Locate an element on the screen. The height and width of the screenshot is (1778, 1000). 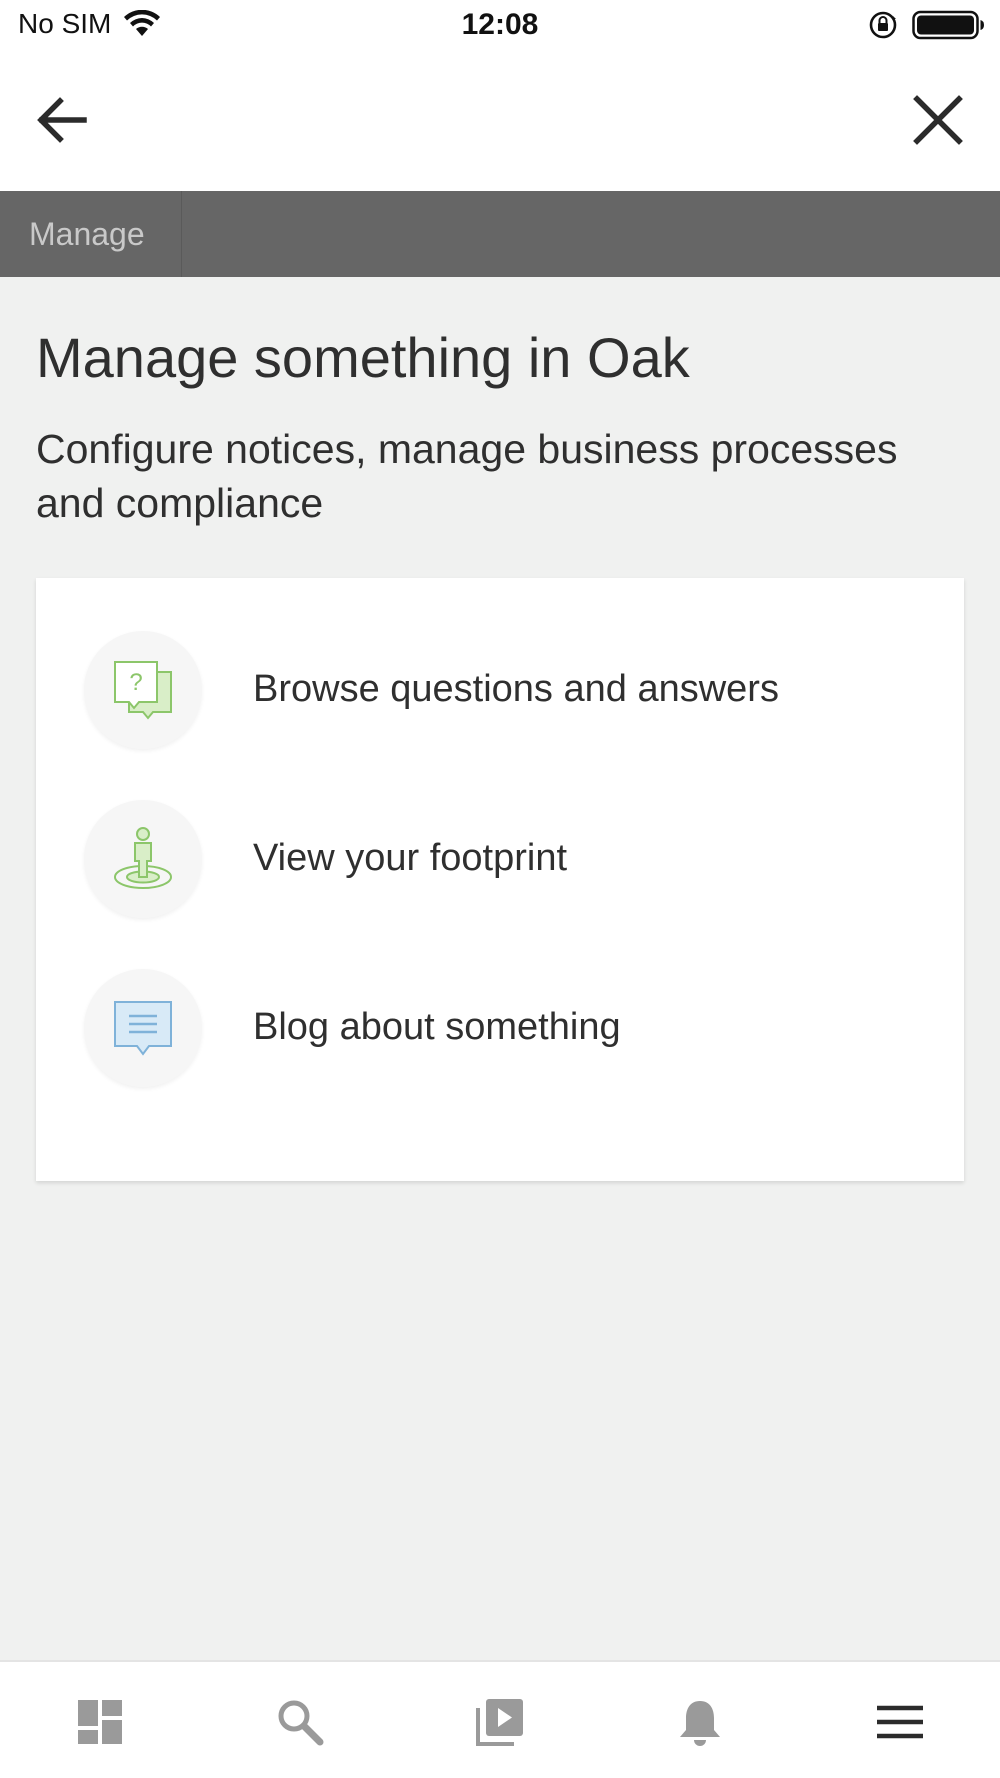
item-label: View your footprint is located at coordinates (410, 858).